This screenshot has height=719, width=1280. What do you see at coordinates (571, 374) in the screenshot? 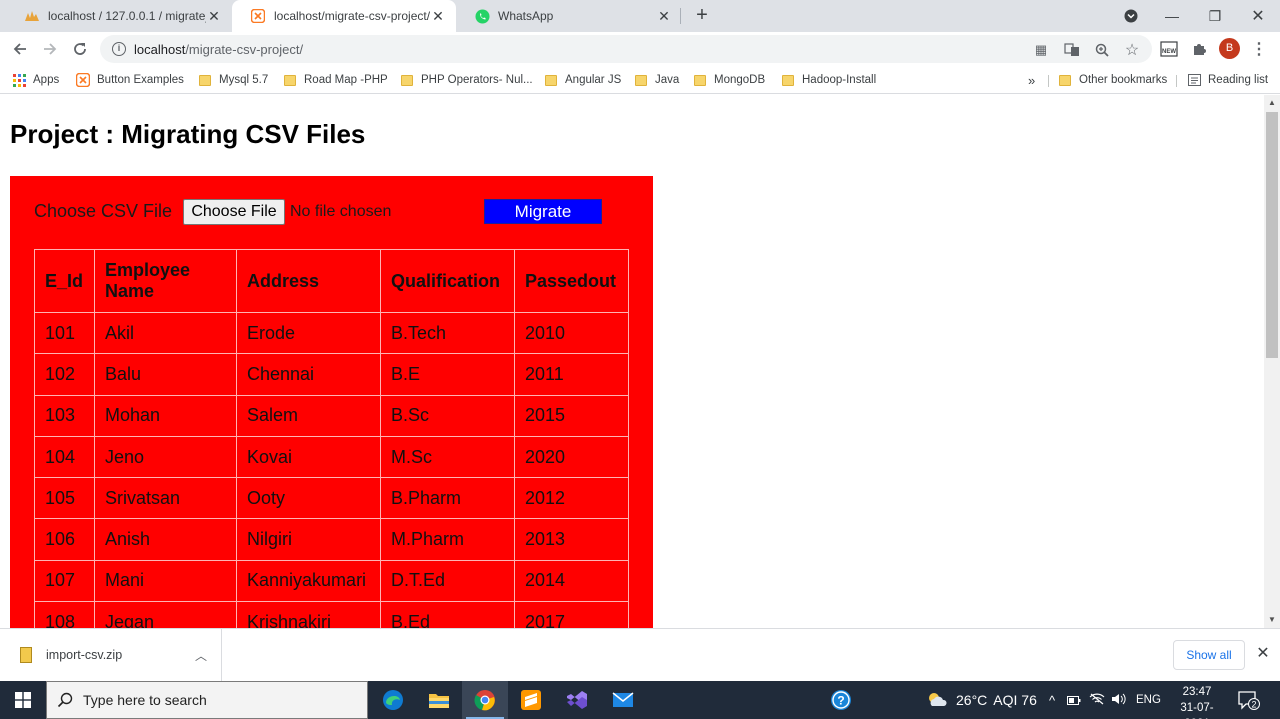
I see `cell-passedout: 2011` at bounding box center [571, 374].